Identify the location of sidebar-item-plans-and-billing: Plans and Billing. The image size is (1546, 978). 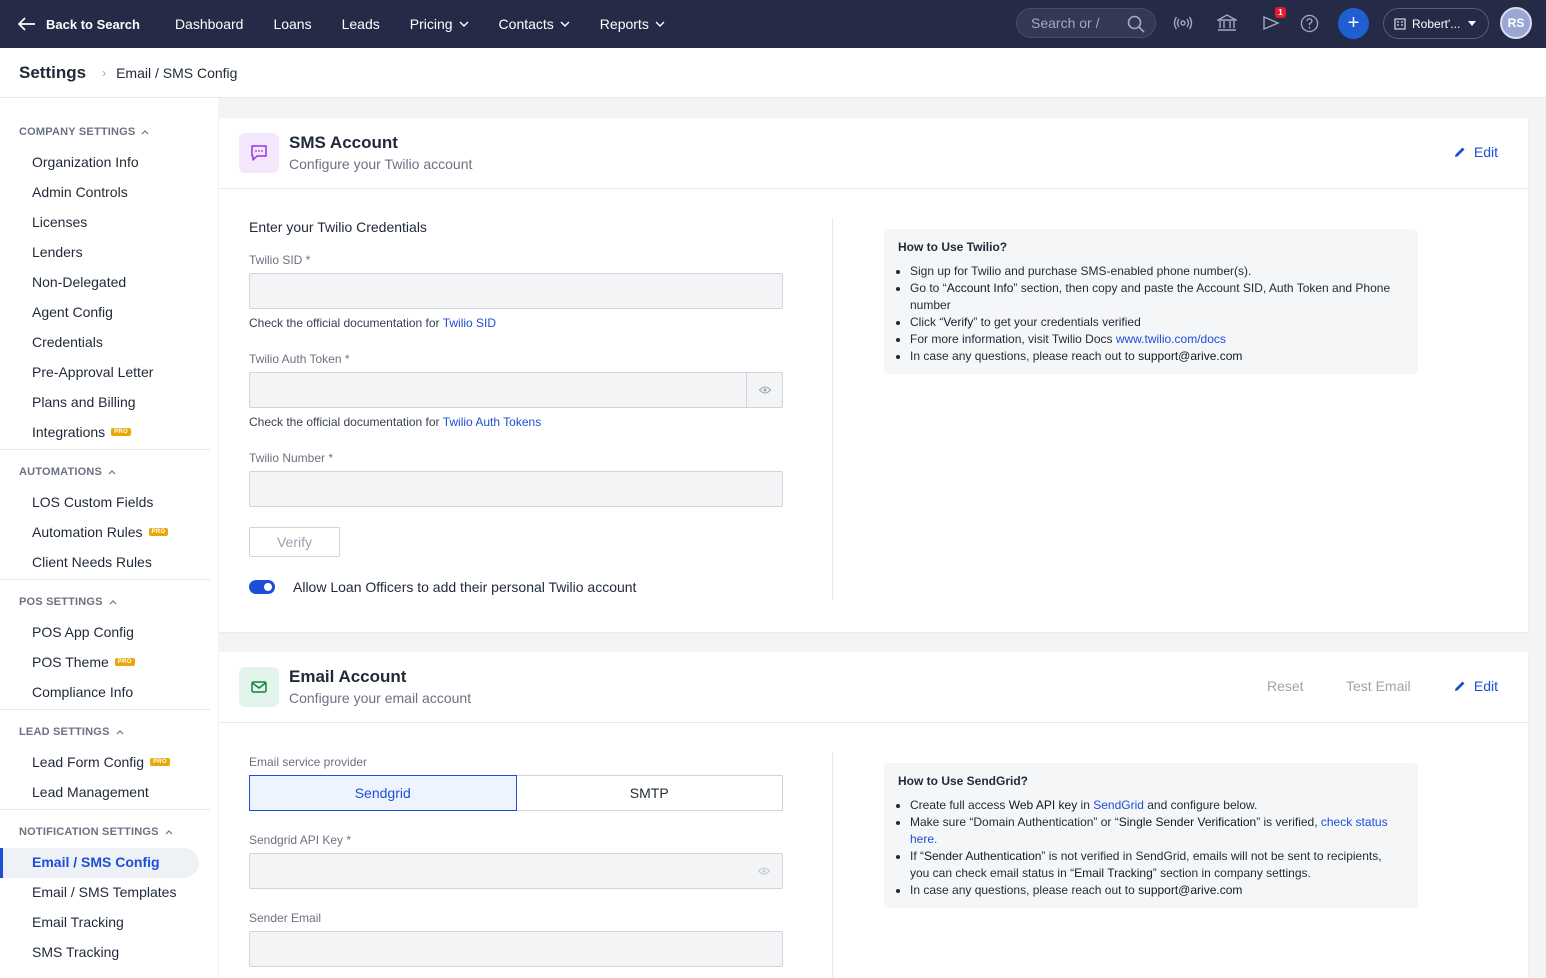
(84, 402).